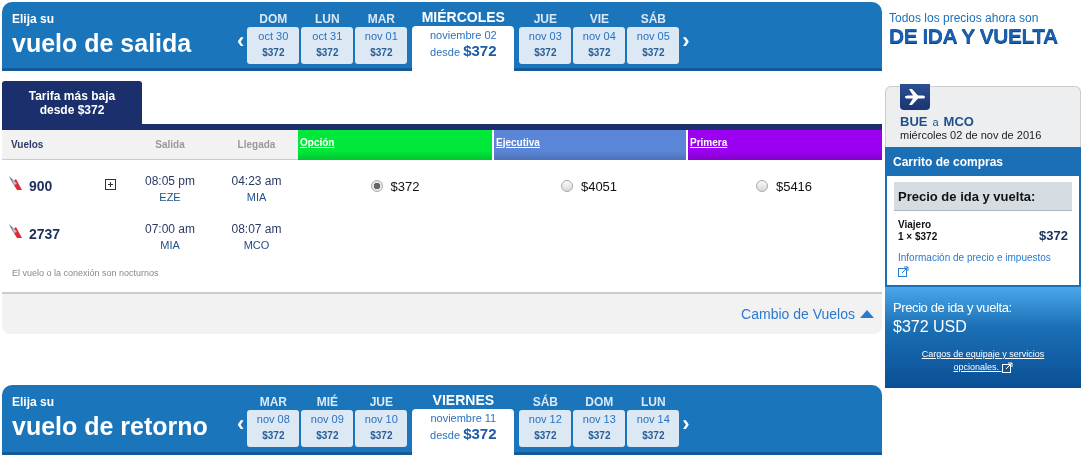 The width and height of the screenshot is (1081, 455). Describe the element at coordinates (463, 48) in the screenshot. I see `date-card: noviembre 02 desde $372` at that location.